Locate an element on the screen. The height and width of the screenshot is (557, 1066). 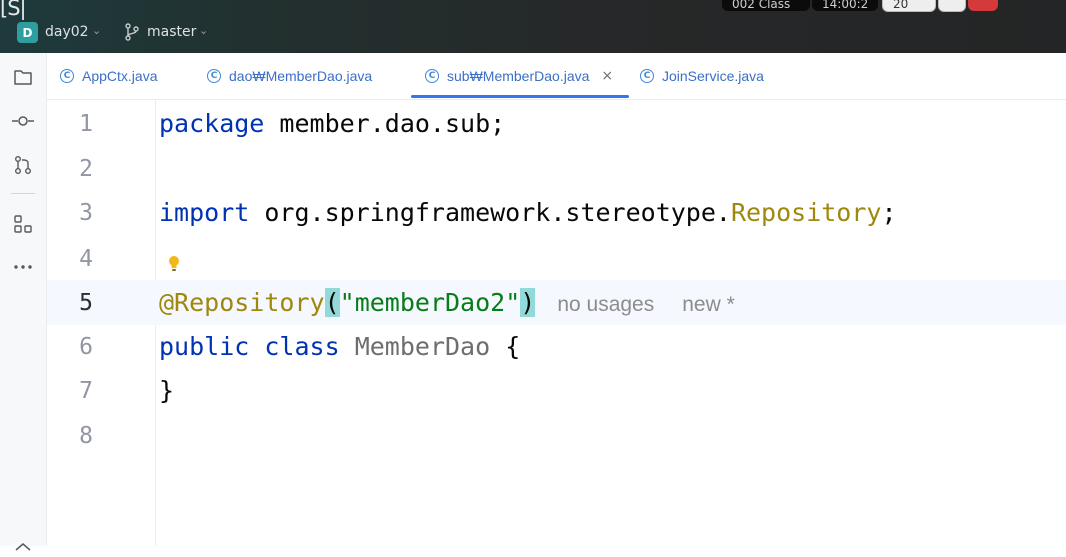
tab-label: sub₩MemberDao.java is located at coordinates (518, 76).